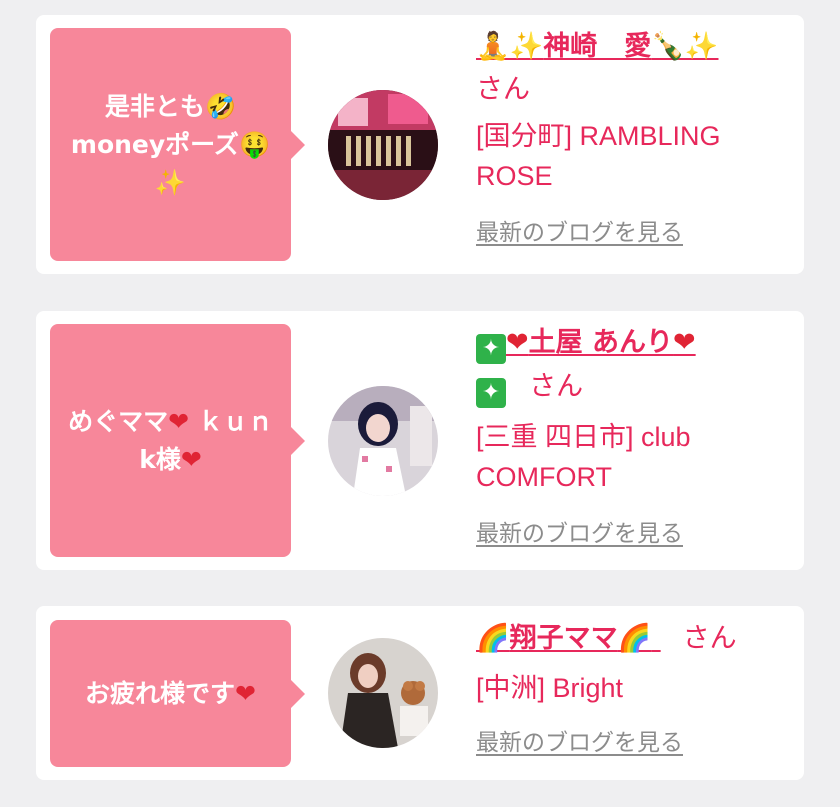 The height and width of the screenshot is (807, 840). I want to click on message-line: k様❤, so click(170, 460).